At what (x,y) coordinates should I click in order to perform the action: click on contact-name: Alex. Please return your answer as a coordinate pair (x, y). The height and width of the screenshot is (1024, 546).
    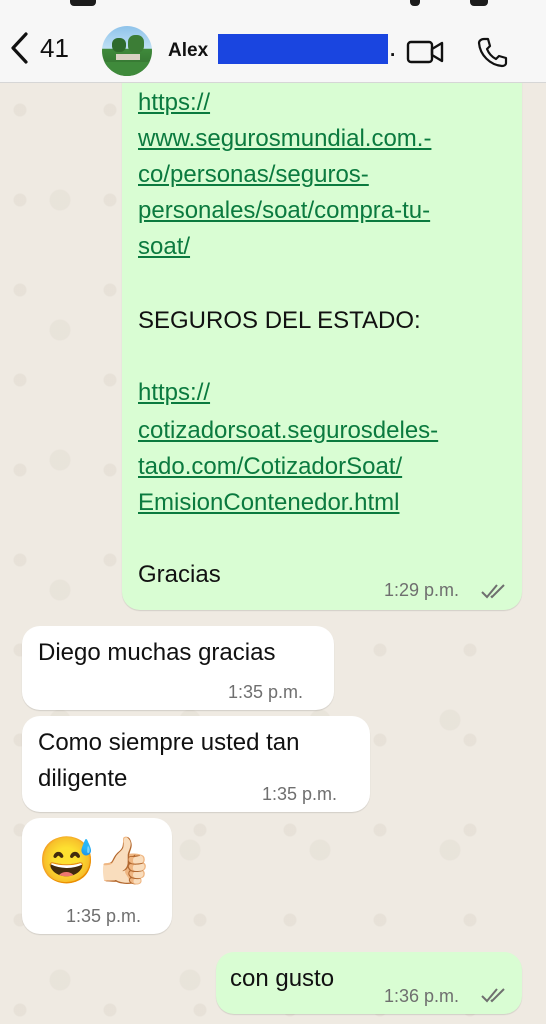
    Looking at the image, I should click on (188, 51).